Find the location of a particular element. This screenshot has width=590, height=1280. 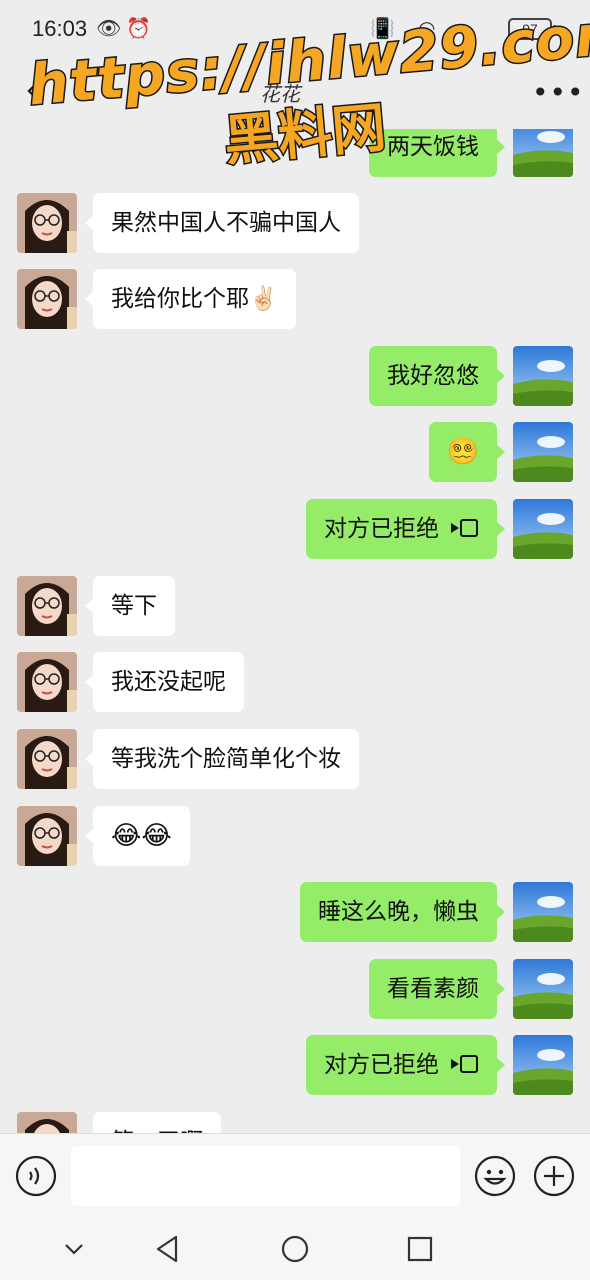

message-row: 😵‍💫 is located at coordinates (295, 452).